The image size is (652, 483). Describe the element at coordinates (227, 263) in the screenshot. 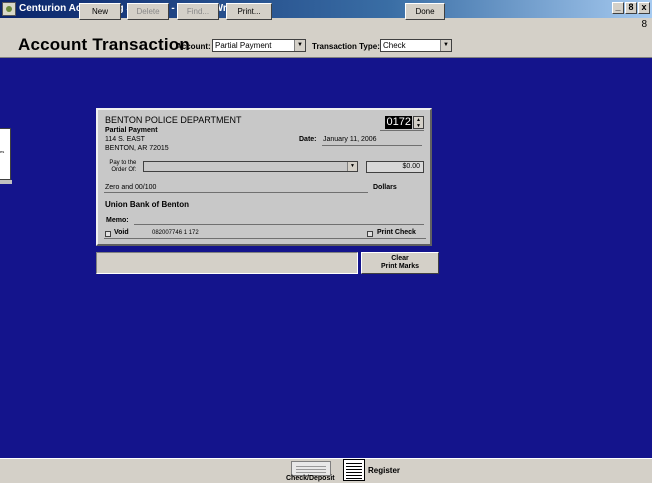

I see `status-bar` at that location.